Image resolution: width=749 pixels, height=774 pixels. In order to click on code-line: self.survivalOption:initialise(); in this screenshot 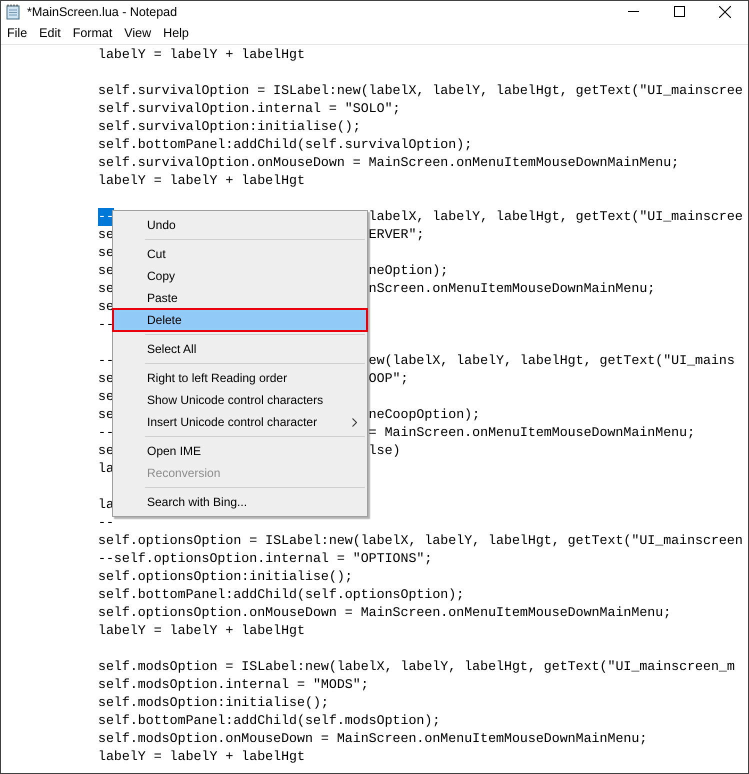, I will do `click(229, 127)`.